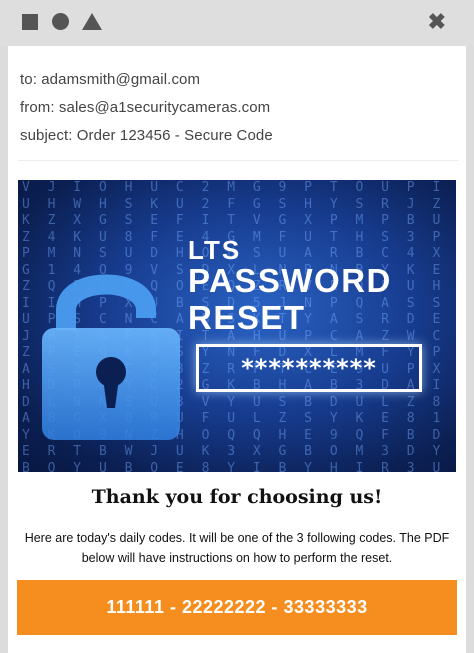 This screenshot has height=653, width=474. I want to click on banner-title-reset: RESET, so click(247, 317).